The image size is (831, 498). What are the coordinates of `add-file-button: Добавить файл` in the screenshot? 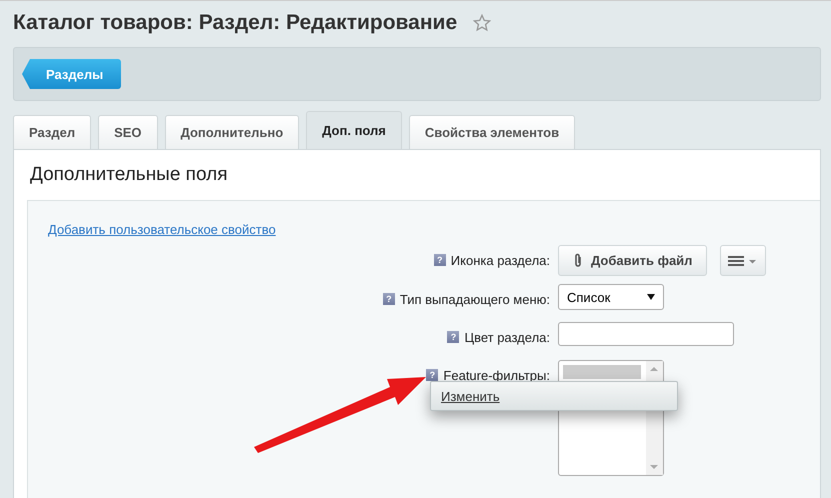 It's located at (633, 260).